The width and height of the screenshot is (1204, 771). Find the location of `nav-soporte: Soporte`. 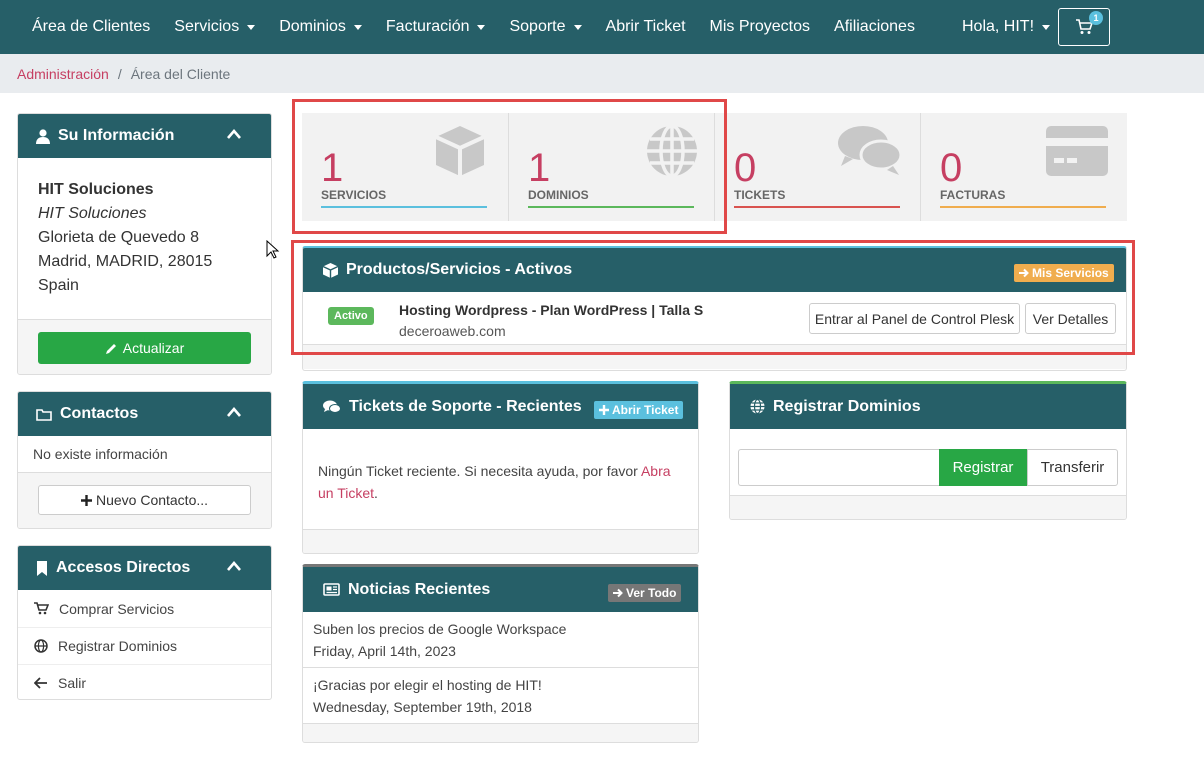

nav-soporte: Soporte is located at coordinates (545, 27).